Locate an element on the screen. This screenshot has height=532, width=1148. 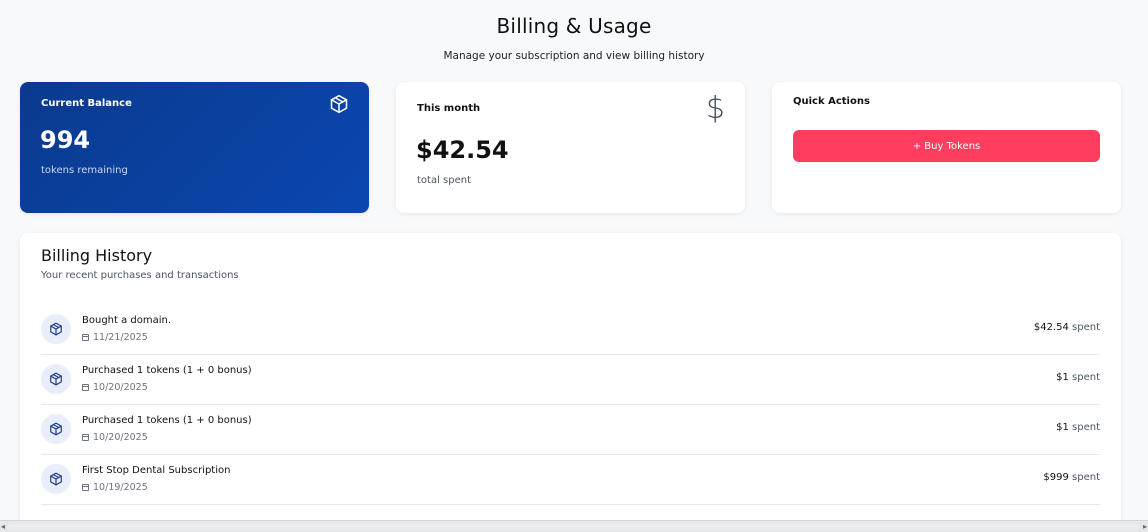
quick-actions-card: Quick Actions + Buy Tokens is located at coordinates (946, 147).